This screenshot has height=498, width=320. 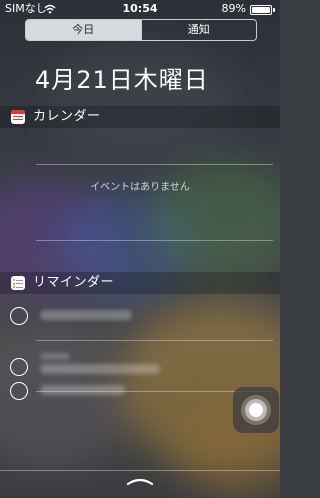 I want to click on reminder-date-blur, so click(x=55, y=356).